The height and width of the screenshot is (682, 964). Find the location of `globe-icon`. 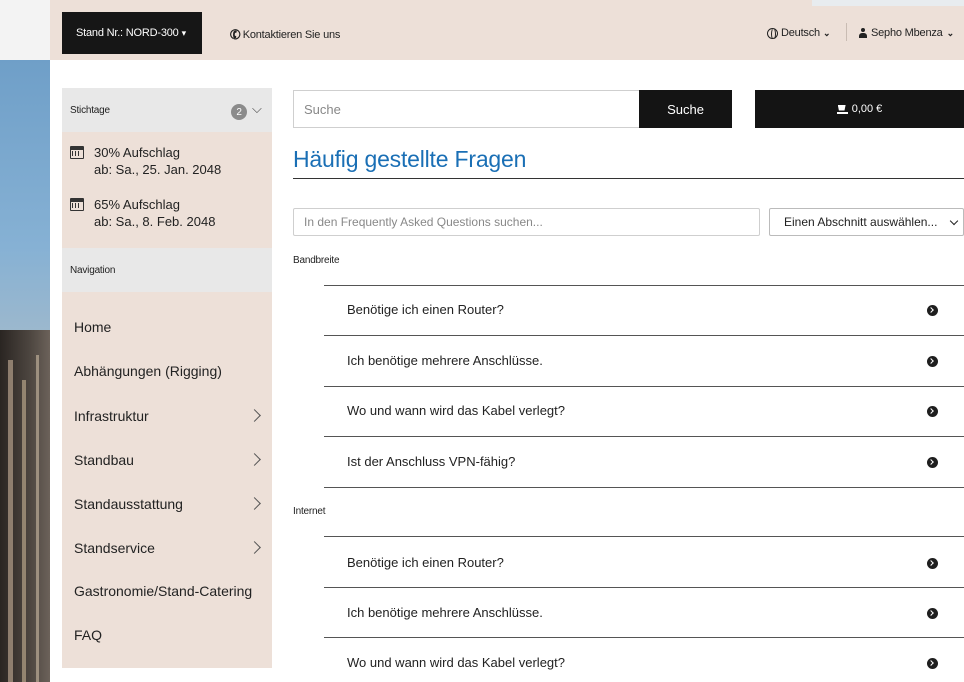

globe-icon is located at coordinates (772, 33).